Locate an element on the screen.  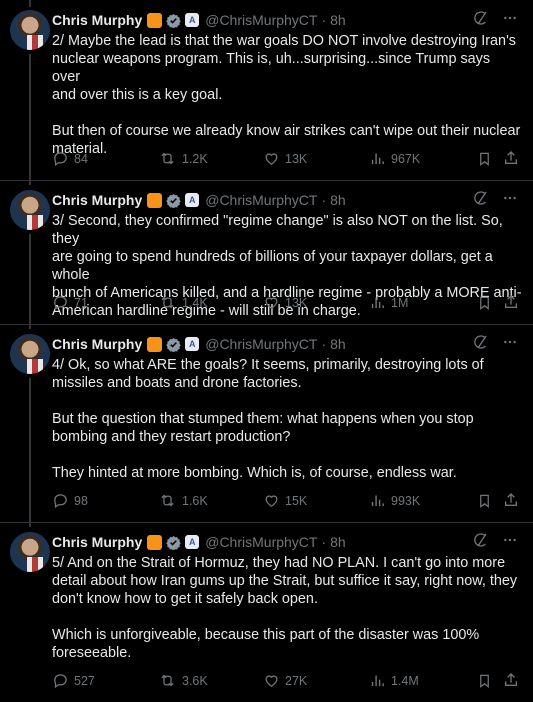
view-count: 1M is located at coordinates (400, 302).